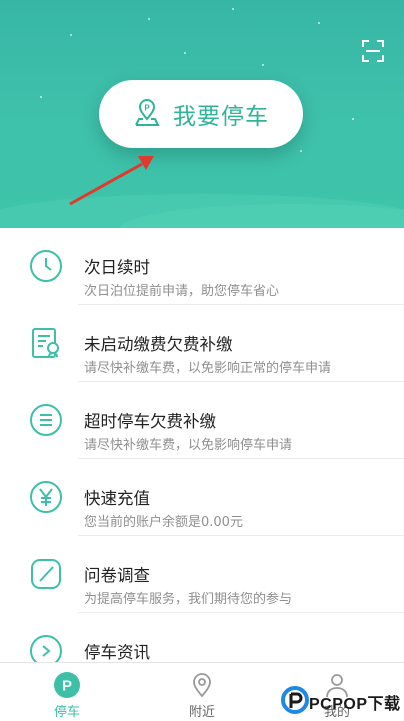 This screenshot has width=404, height=721. I want to click on service-subtitle: 请尽快补缴车费，以免影响正常的停车申请, so click(208, 368).